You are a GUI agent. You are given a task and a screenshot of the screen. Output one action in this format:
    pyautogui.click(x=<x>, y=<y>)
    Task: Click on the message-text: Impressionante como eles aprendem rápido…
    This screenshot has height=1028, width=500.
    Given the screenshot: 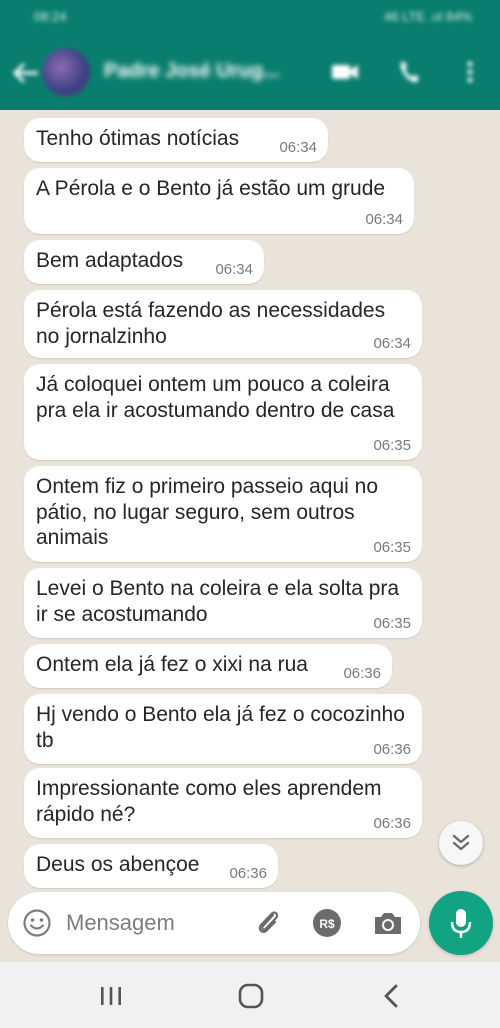 What is the action you would take?
    pyautogui.click(x=209, y=801)
    